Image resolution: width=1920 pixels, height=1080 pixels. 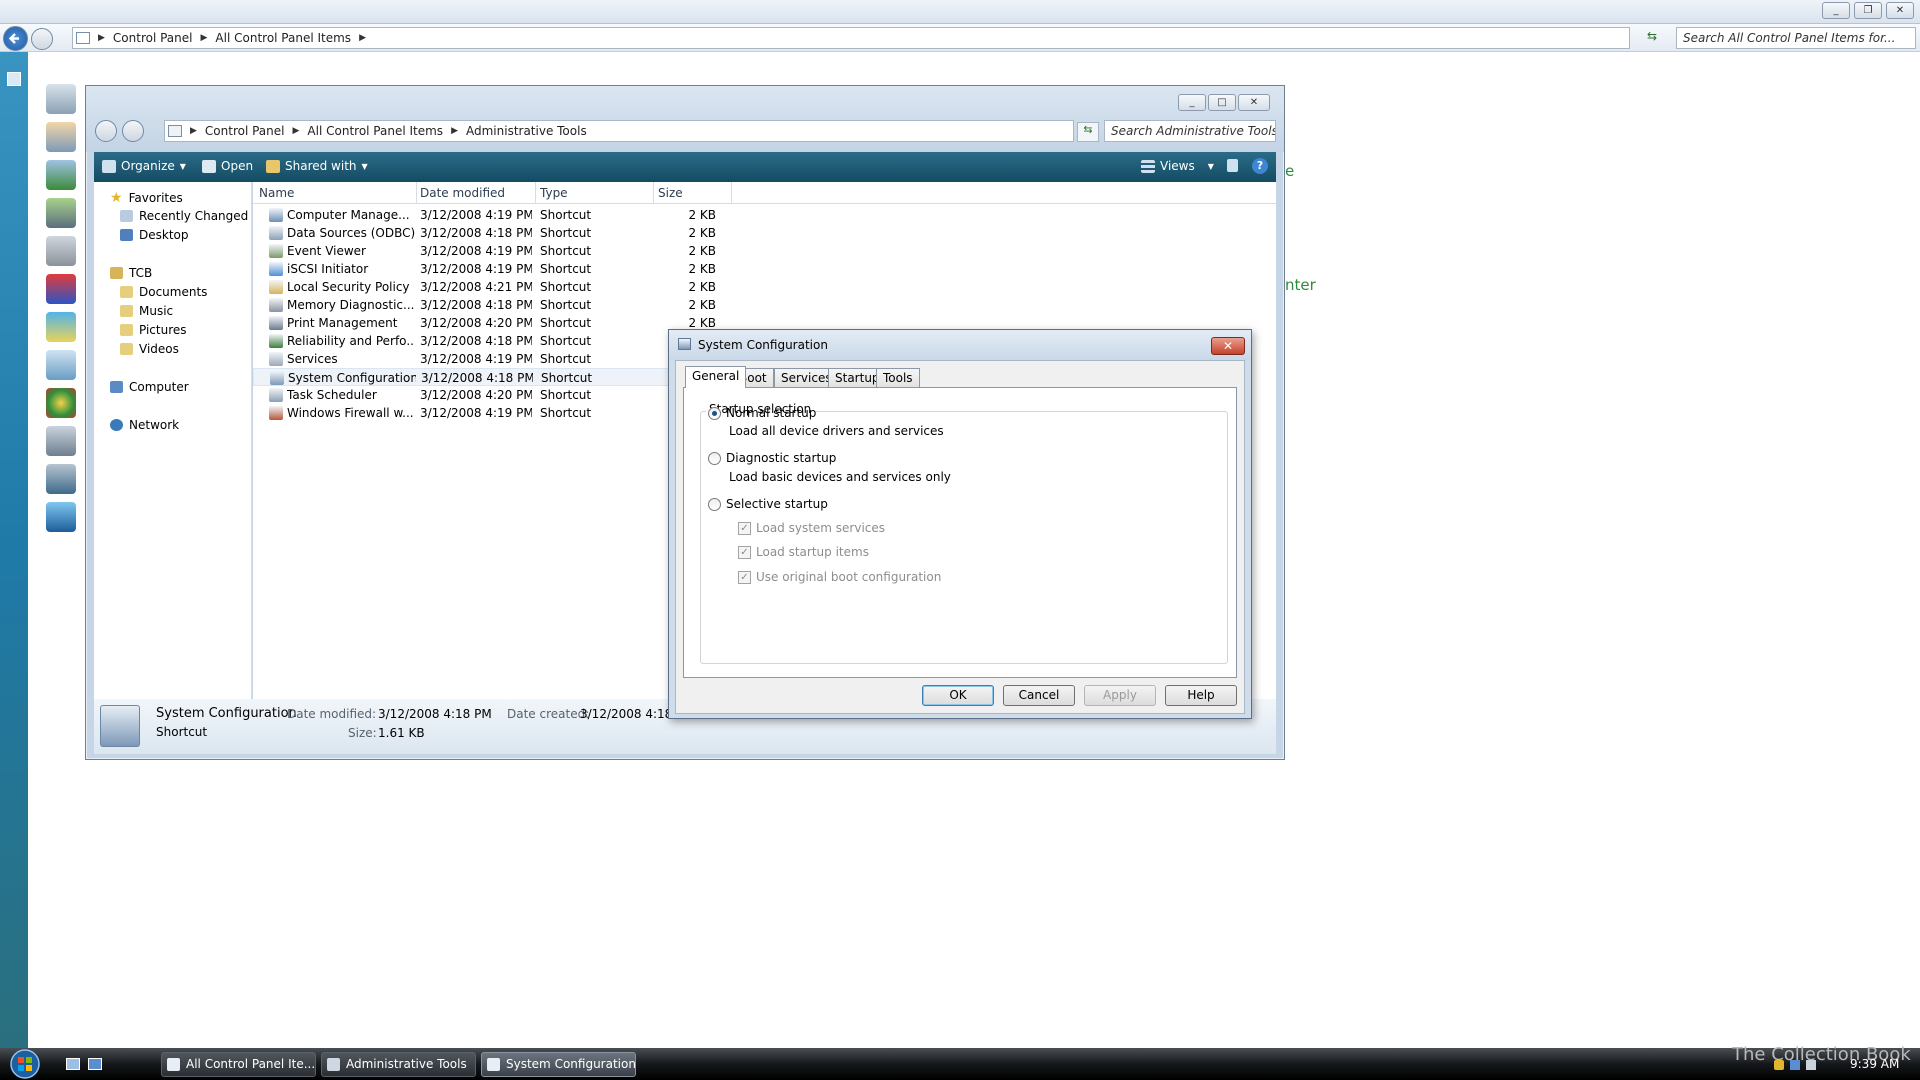 I want to click on breadcrumb-administrative-tools: Administrative Tools, so click(x=526, y=131).